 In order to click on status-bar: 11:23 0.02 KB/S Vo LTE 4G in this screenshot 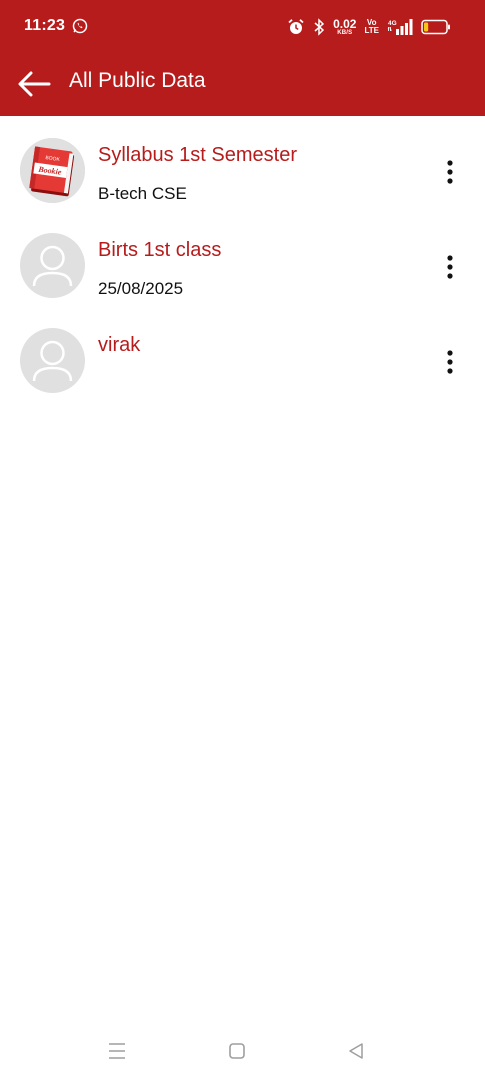, I will do `click(242, 27)`.